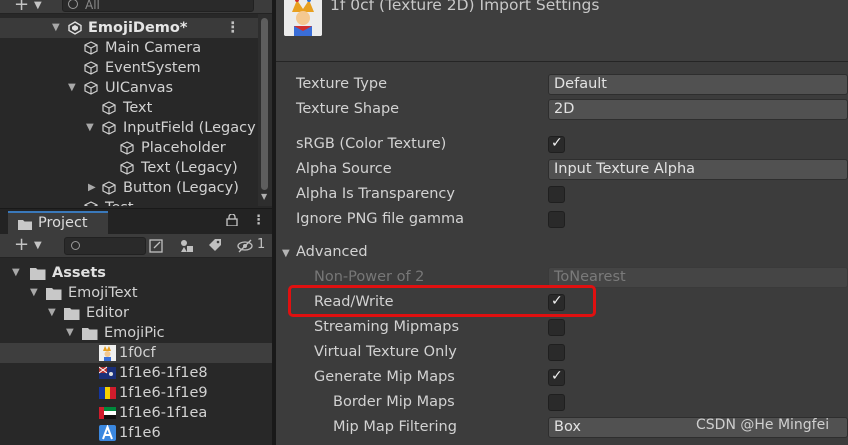 The image size is (848, 445). Describe the element at coordinates (556, 377) in the screenshot. I see `generate-mip-maps-checkbox: ✓` at that location.